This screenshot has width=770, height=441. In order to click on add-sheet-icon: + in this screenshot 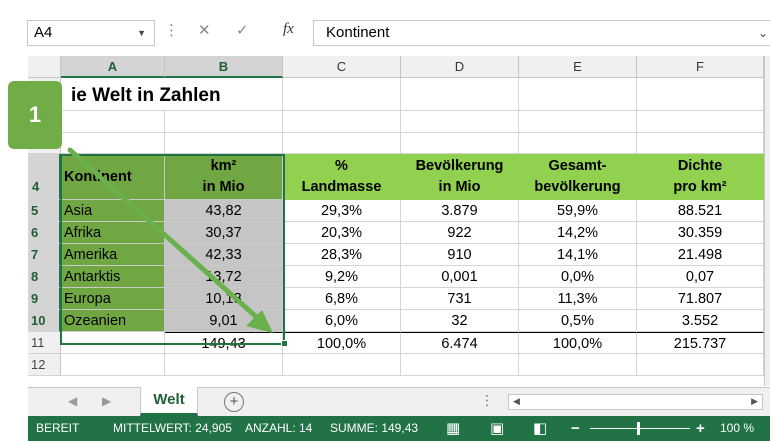, I will do `click(234, 402)`.